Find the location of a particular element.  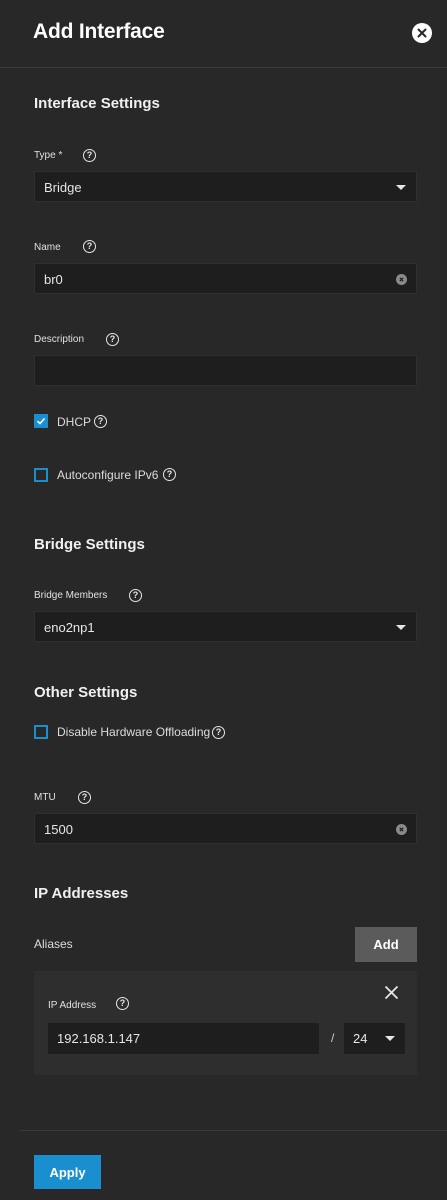

type-select: Bridge is located at coordinates (225, 186).